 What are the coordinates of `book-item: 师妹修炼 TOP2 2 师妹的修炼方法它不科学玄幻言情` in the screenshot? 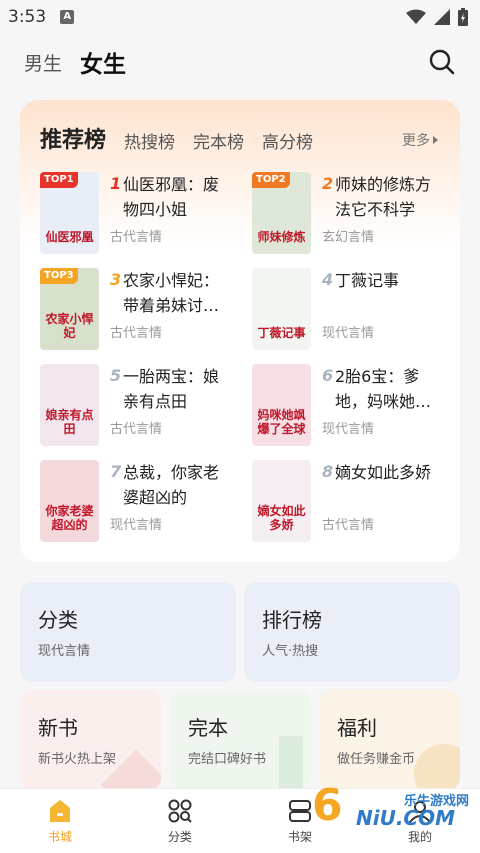 It's located at (352, 214).